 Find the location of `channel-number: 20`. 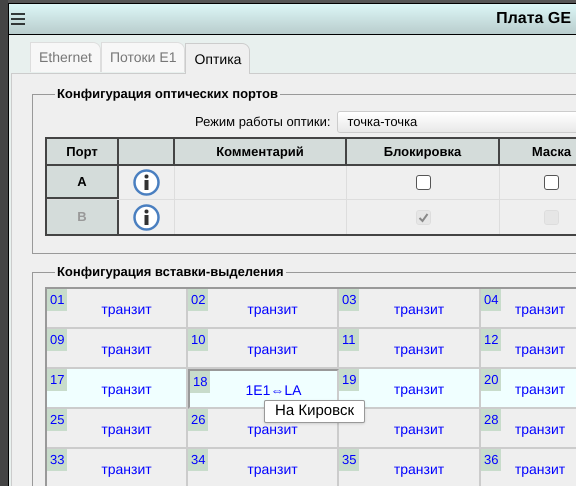

channel-number: 20 is located at coordinates (491, 380).